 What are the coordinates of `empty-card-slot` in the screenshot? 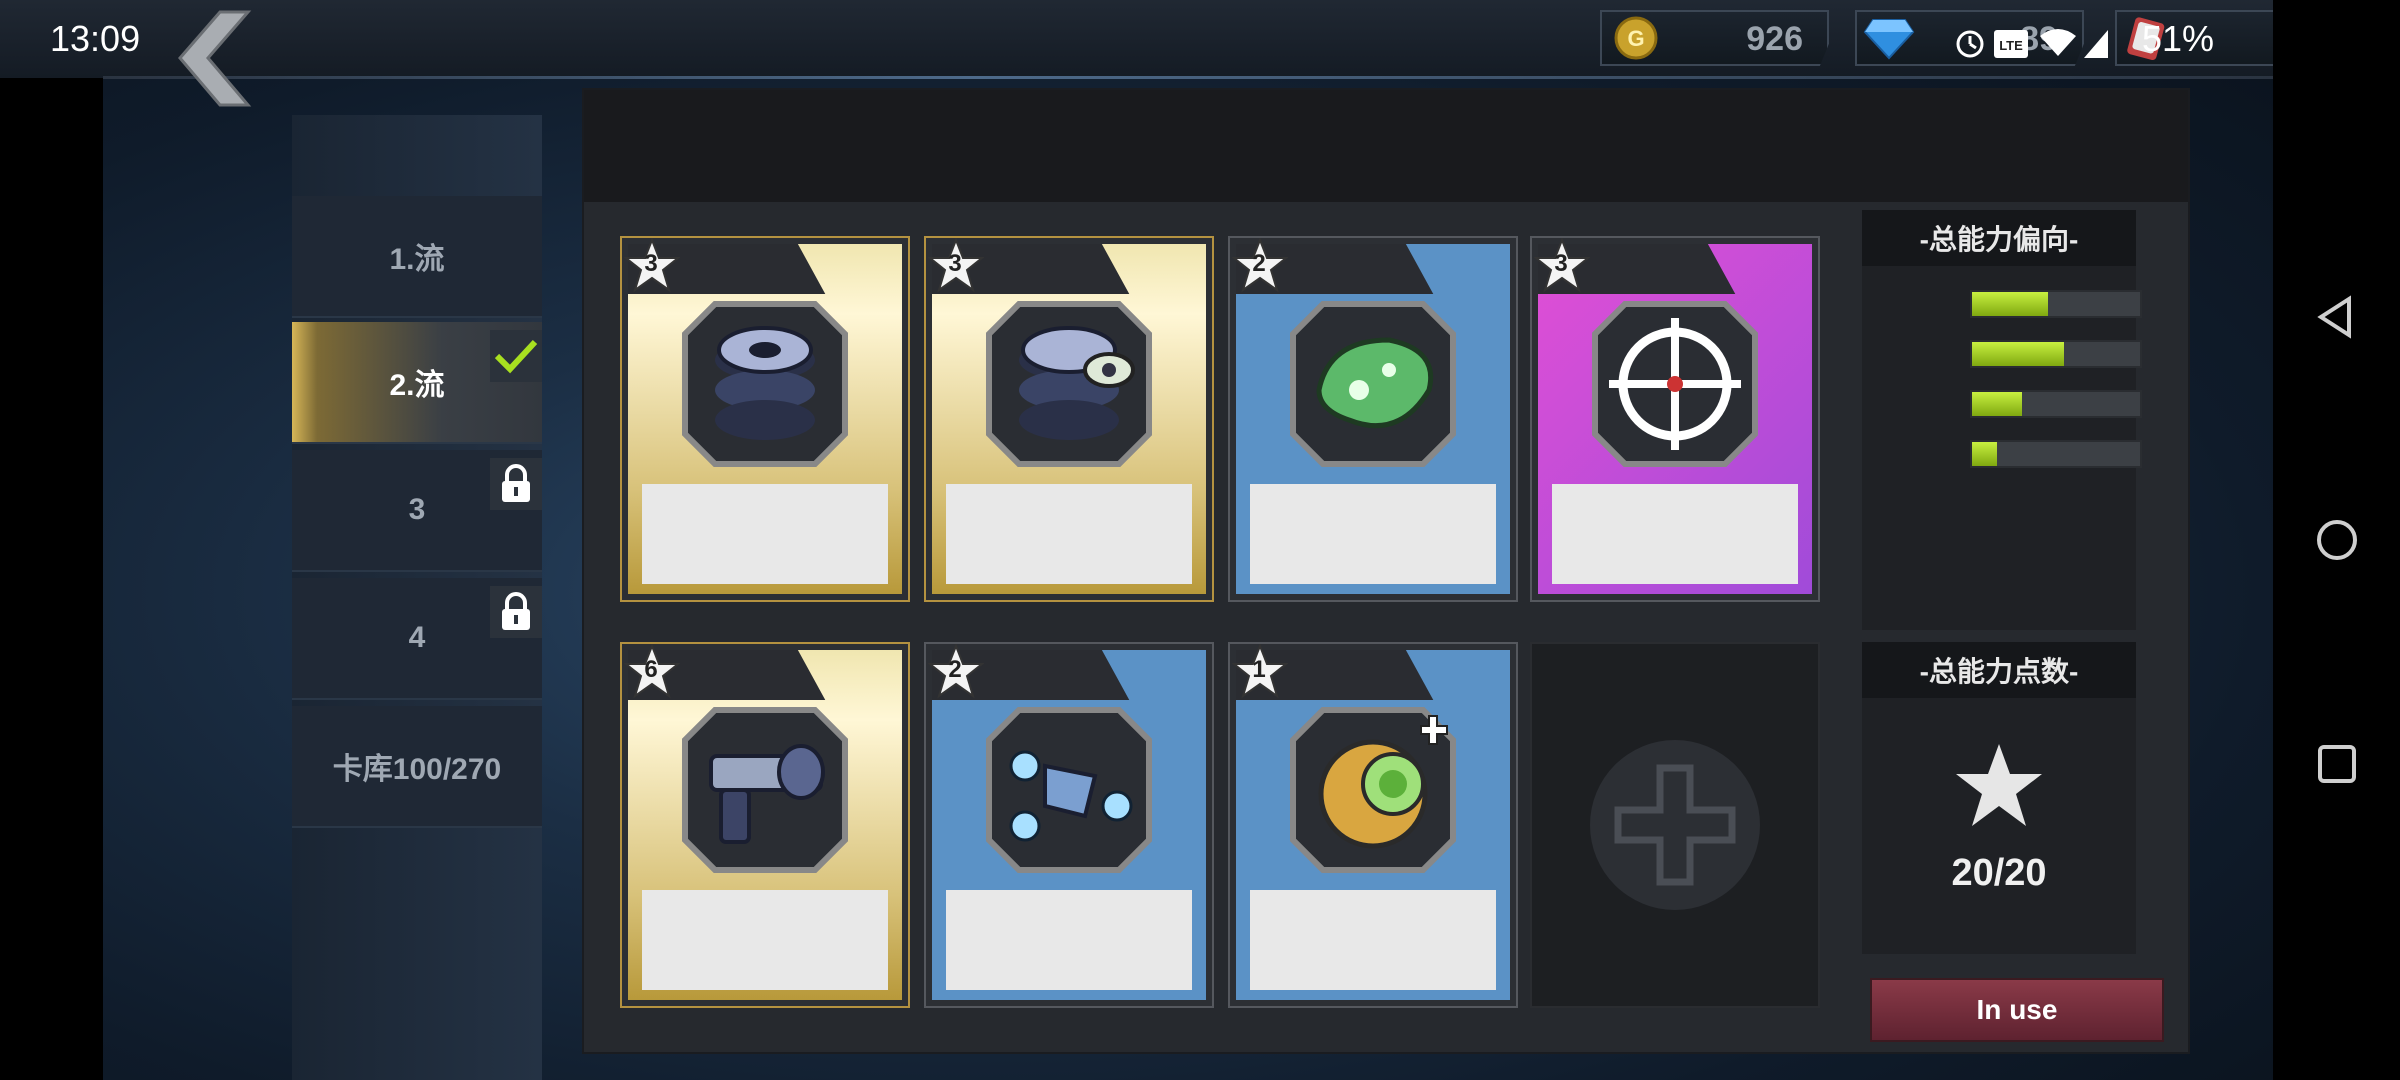 It's located at (1675, 825).